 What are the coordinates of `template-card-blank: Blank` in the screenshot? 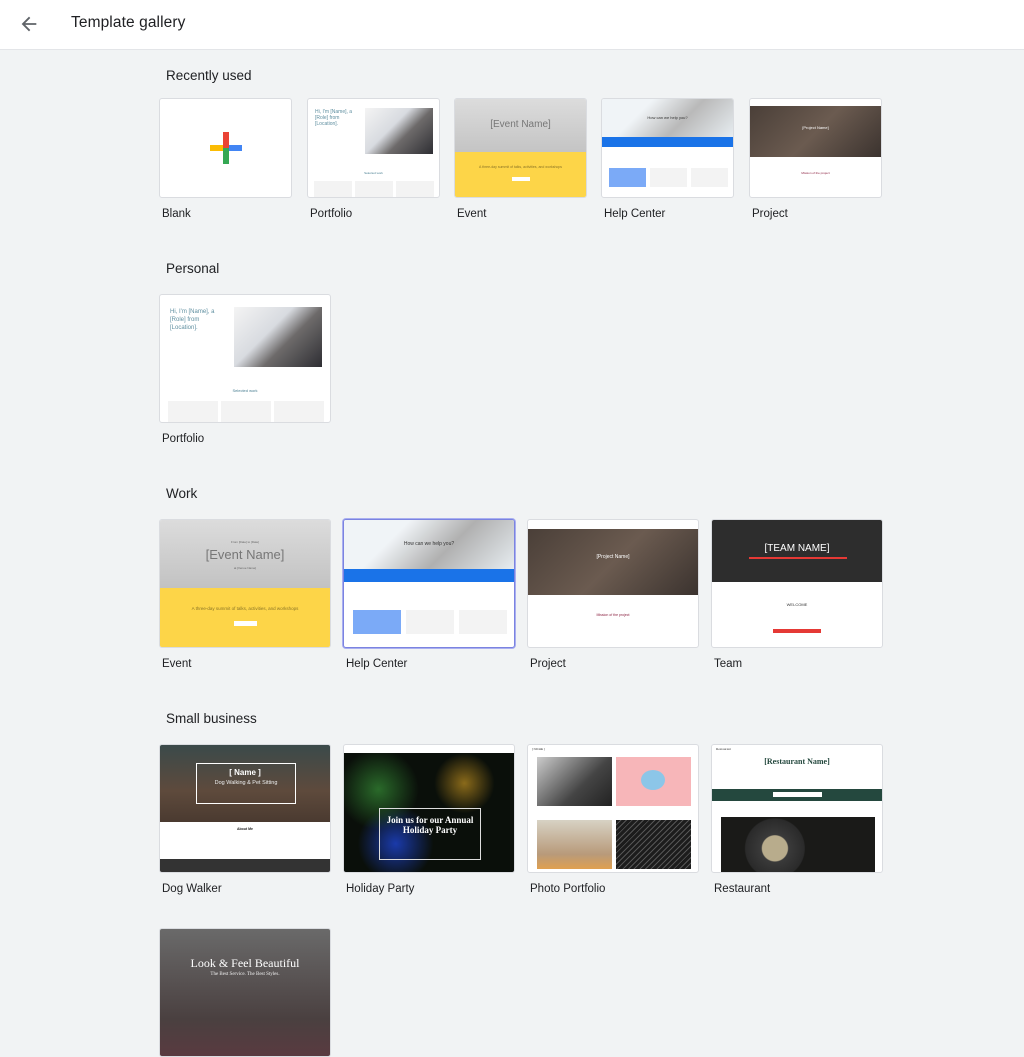 It's located at (225, 159).